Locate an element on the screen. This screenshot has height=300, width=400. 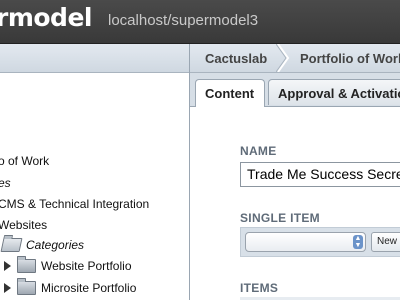
items-label: ITEMS is located at coordinates (259, 288).